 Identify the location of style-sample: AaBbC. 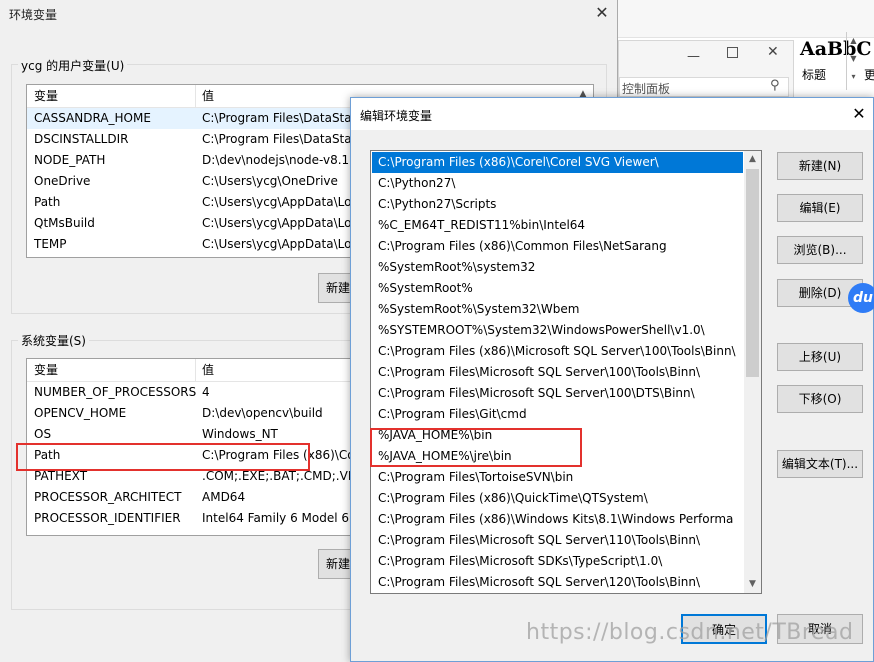
(836, 49).